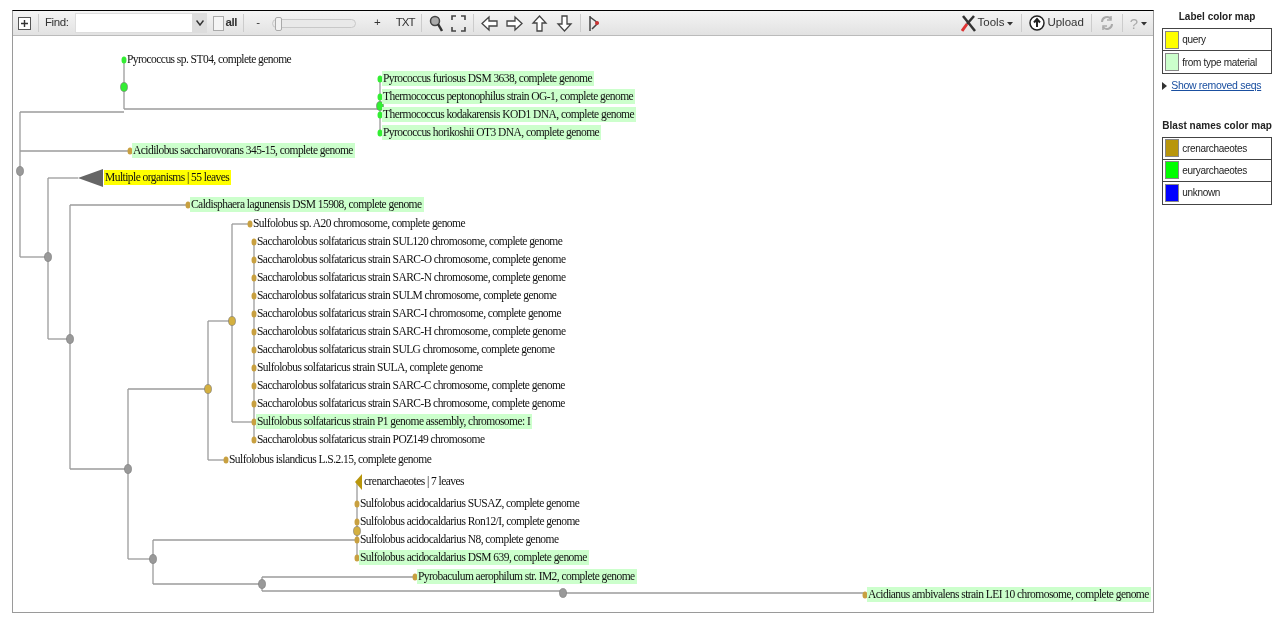 This screenshot has width=1276, height=617. What do you see at coordinates (1194, 40) in the screenshot?
I see `legend-label: query` at bounding box center [1194, 40].